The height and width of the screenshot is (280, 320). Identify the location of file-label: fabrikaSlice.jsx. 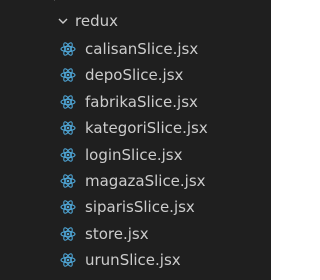
(141, 101).